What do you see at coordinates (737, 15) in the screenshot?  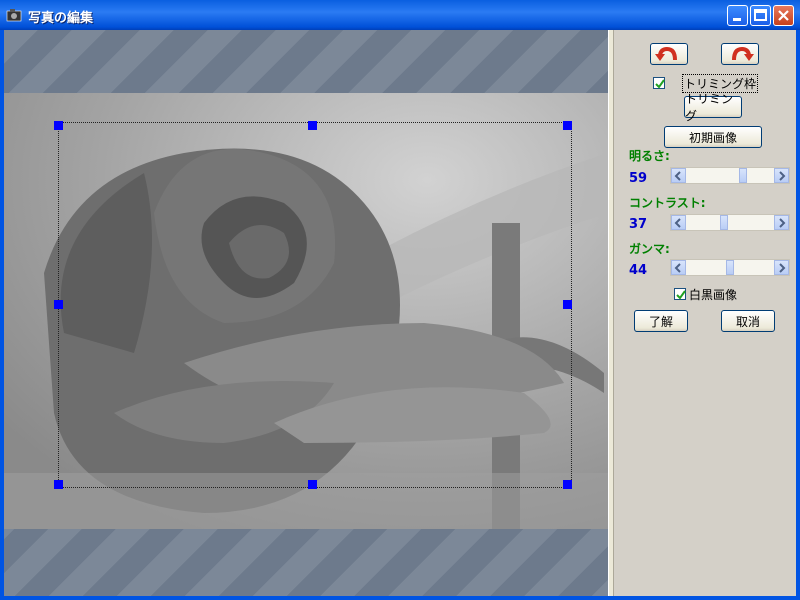 I see `minimize-button` at bounding box center [737, 15].